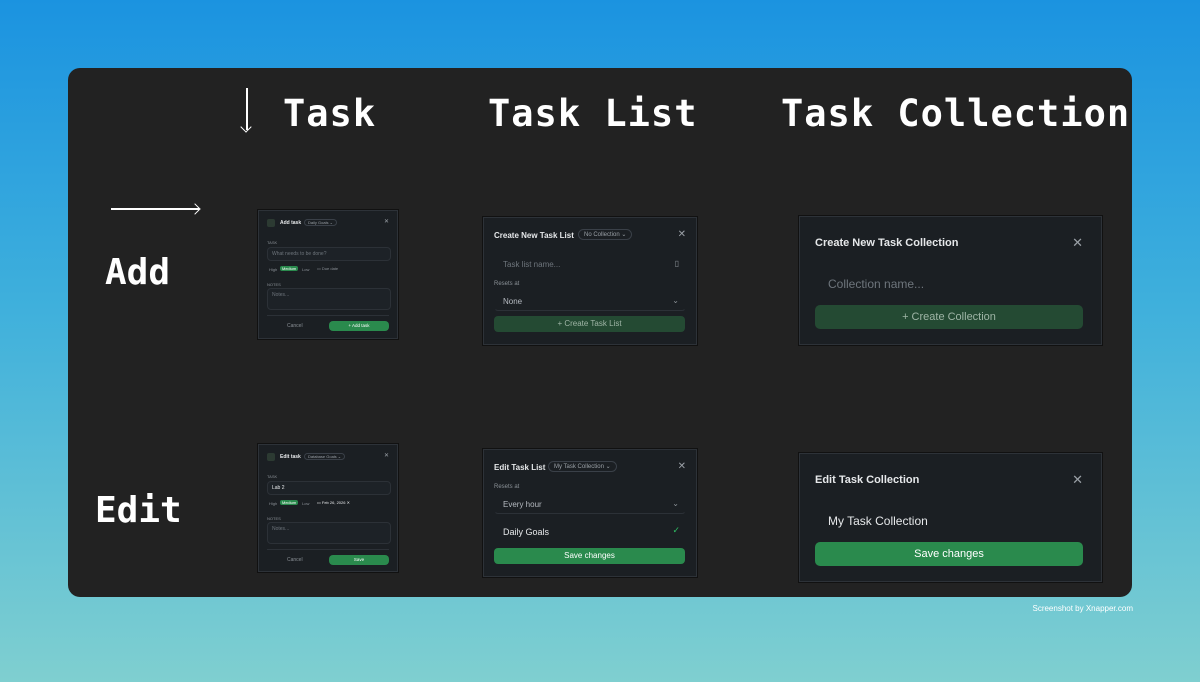 Image resolution: width=1200 pixels, height=682 pixels. What do you see at coordinates (327, 268) in the screenshot?
I see `due-date-button: ▭ Due date` at bounding box center [327, 268].